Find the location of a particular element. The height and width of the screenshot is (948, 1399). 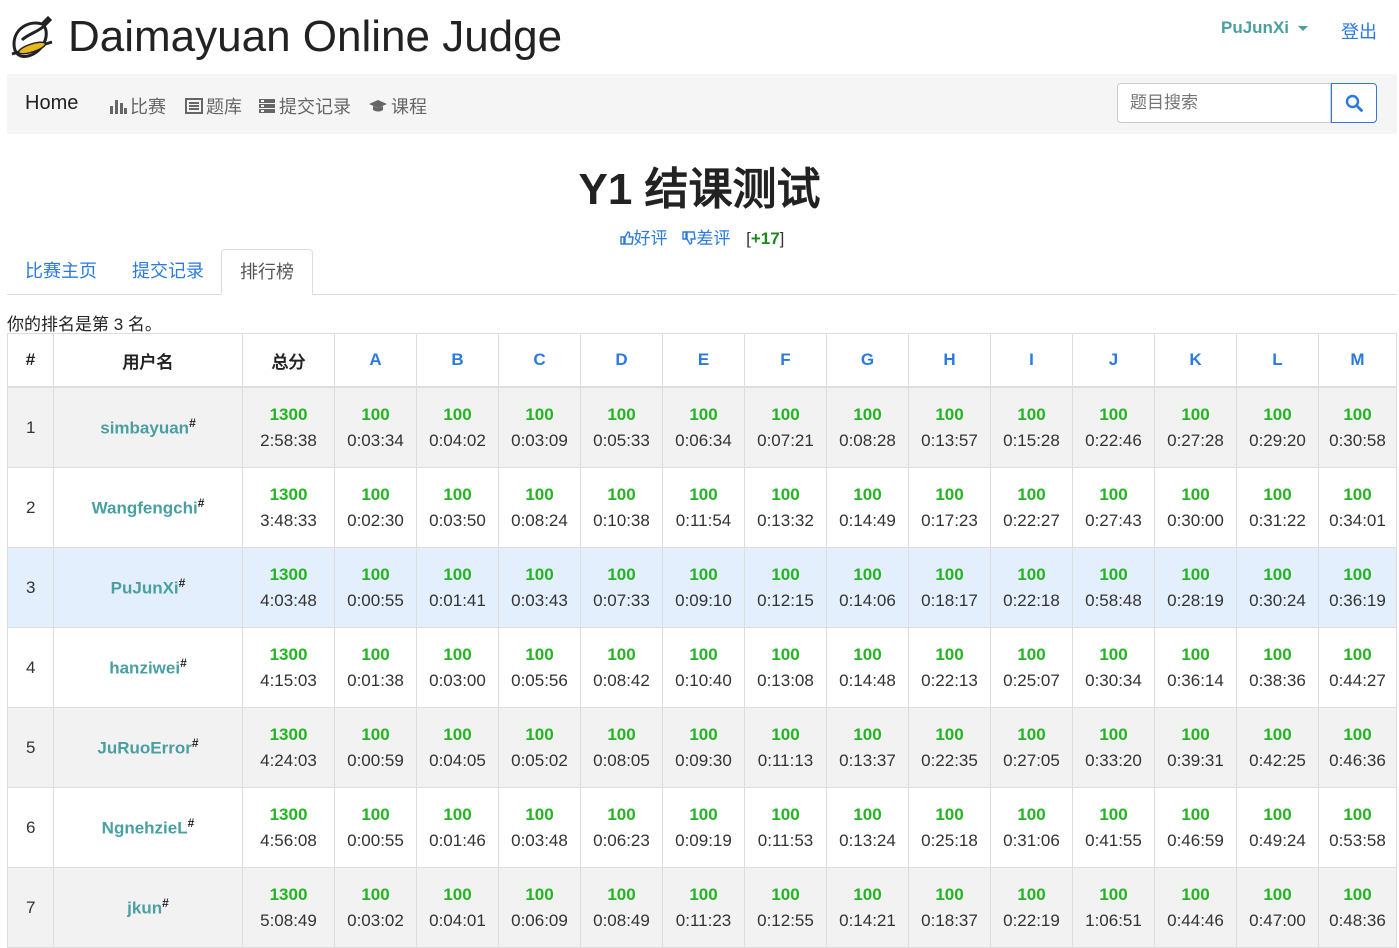

problem-result-cell: 100 0:03:43 is located at coordinates (539, 587).